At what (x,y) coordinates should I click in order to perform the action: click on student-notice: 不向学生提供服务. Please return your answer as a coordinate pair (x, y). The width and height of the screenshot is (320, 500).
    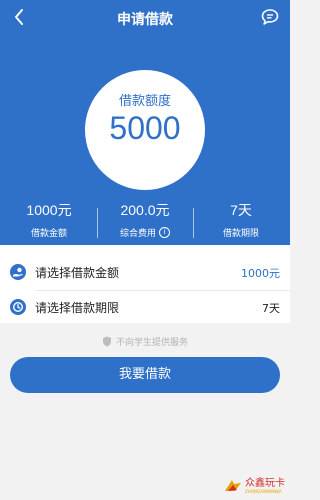
    Looking at the image, I should click on (145, 342).